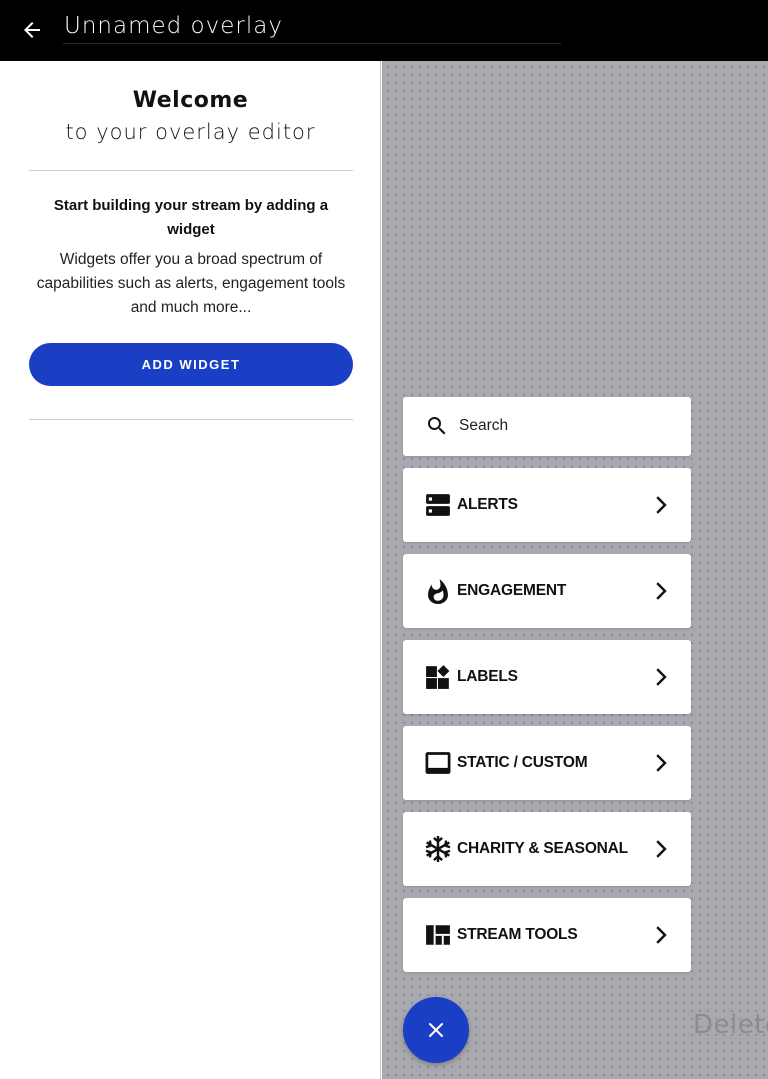 Image resolution: width=768 pixels, height=1079 pixels. I want to click on widget-search-input, so click(564, 426).